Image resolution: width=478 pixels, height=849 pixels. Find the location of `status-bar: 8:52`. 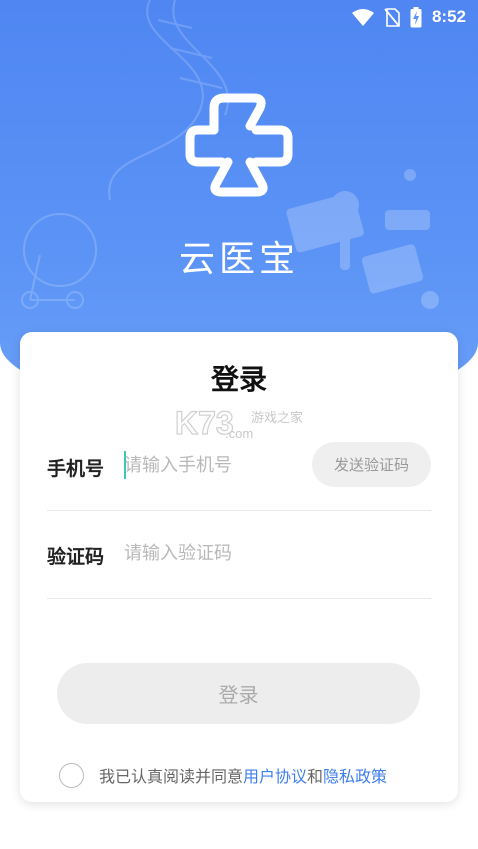

status-bar: 8:52 is located at coordinates (239, 17).